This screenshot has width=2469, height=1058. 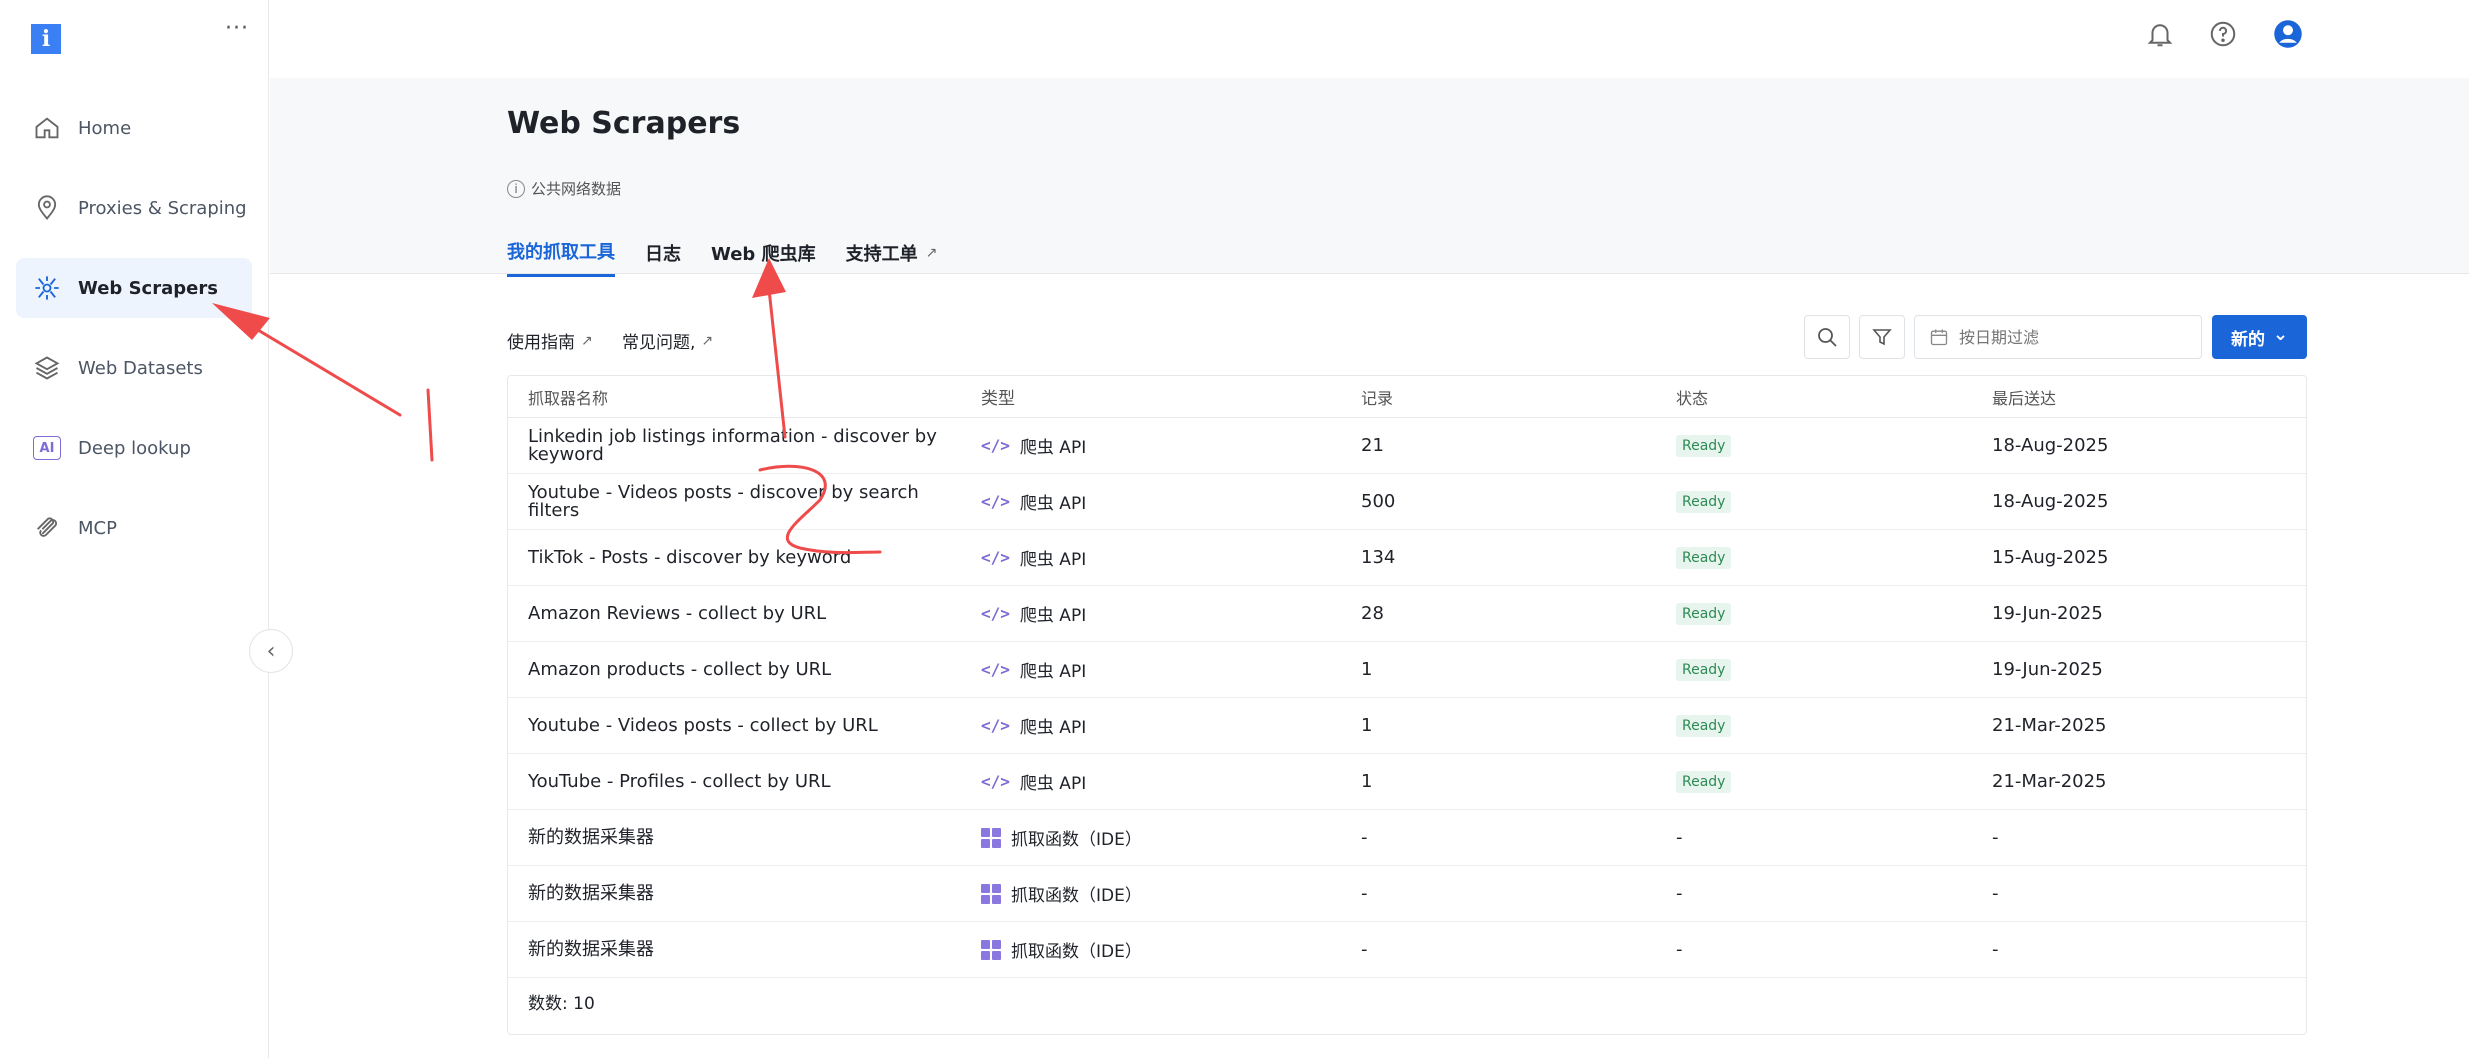 What do you see at coordinates (668, 341) in the screenshot?
I see `faq-link: 常见问题, ↗` at bounding box center [668, 341].